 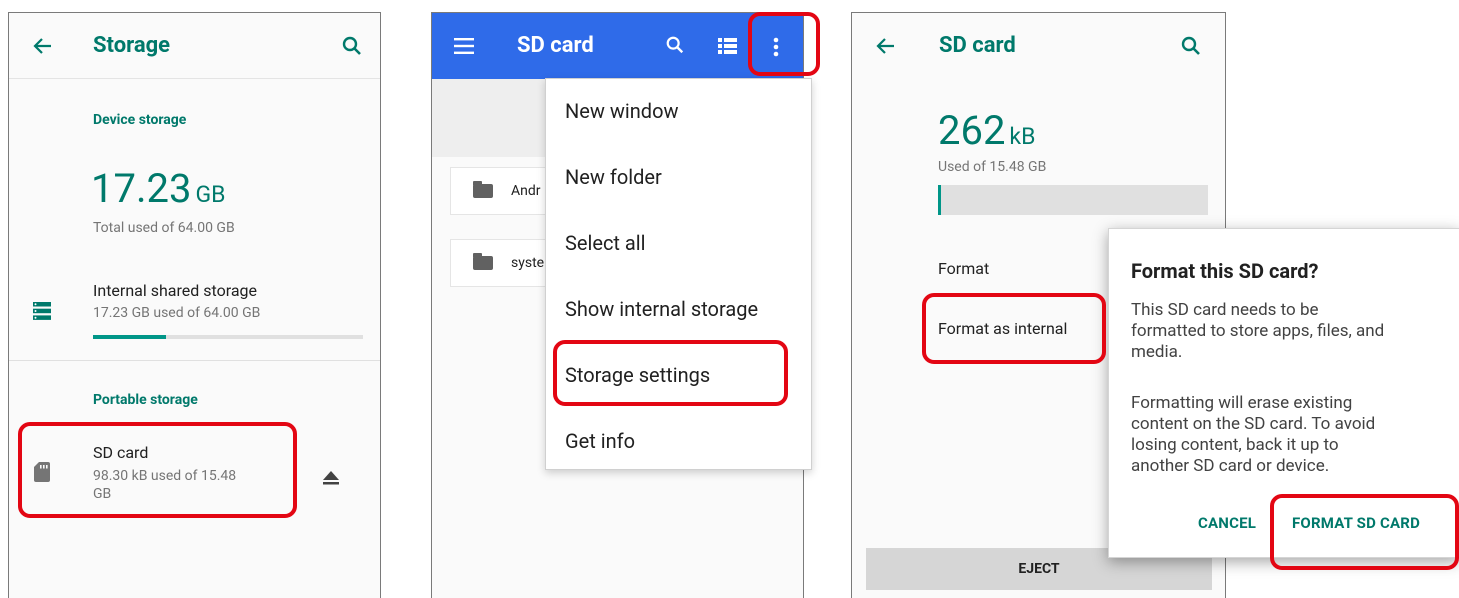 What do you see at coordinates (605, 243) in the screenshot?
I see `menu-item-select-all: Select all` at bounding box center [605, 243].